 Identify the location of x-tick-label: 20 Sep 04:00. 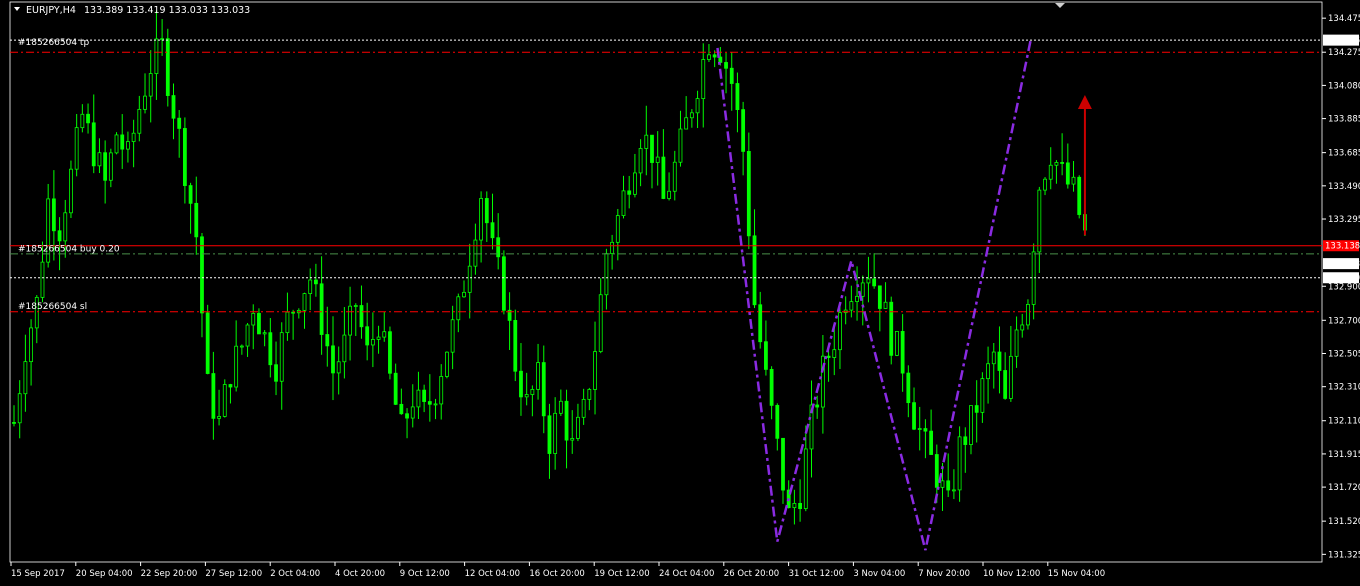
(104, 574).